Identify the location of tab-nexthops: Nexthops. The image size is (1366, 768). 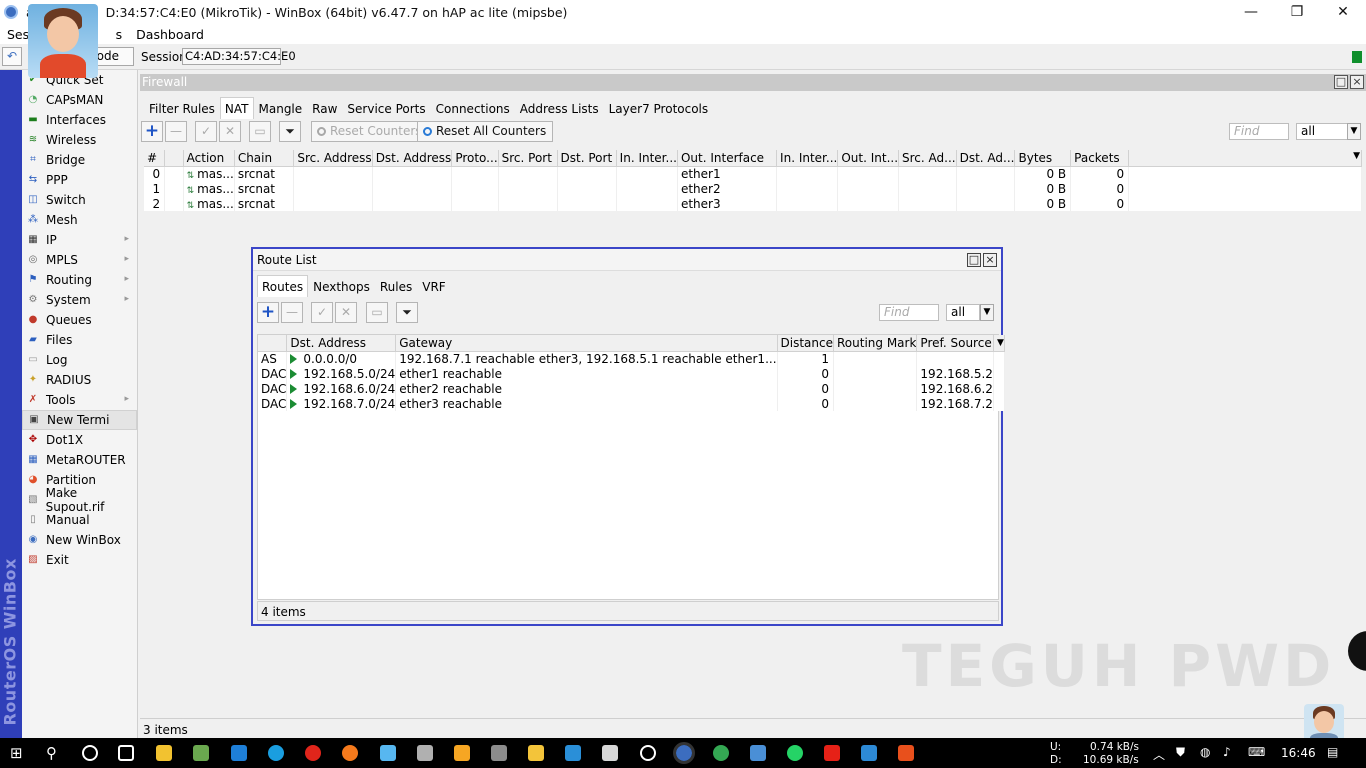
(341, 286).